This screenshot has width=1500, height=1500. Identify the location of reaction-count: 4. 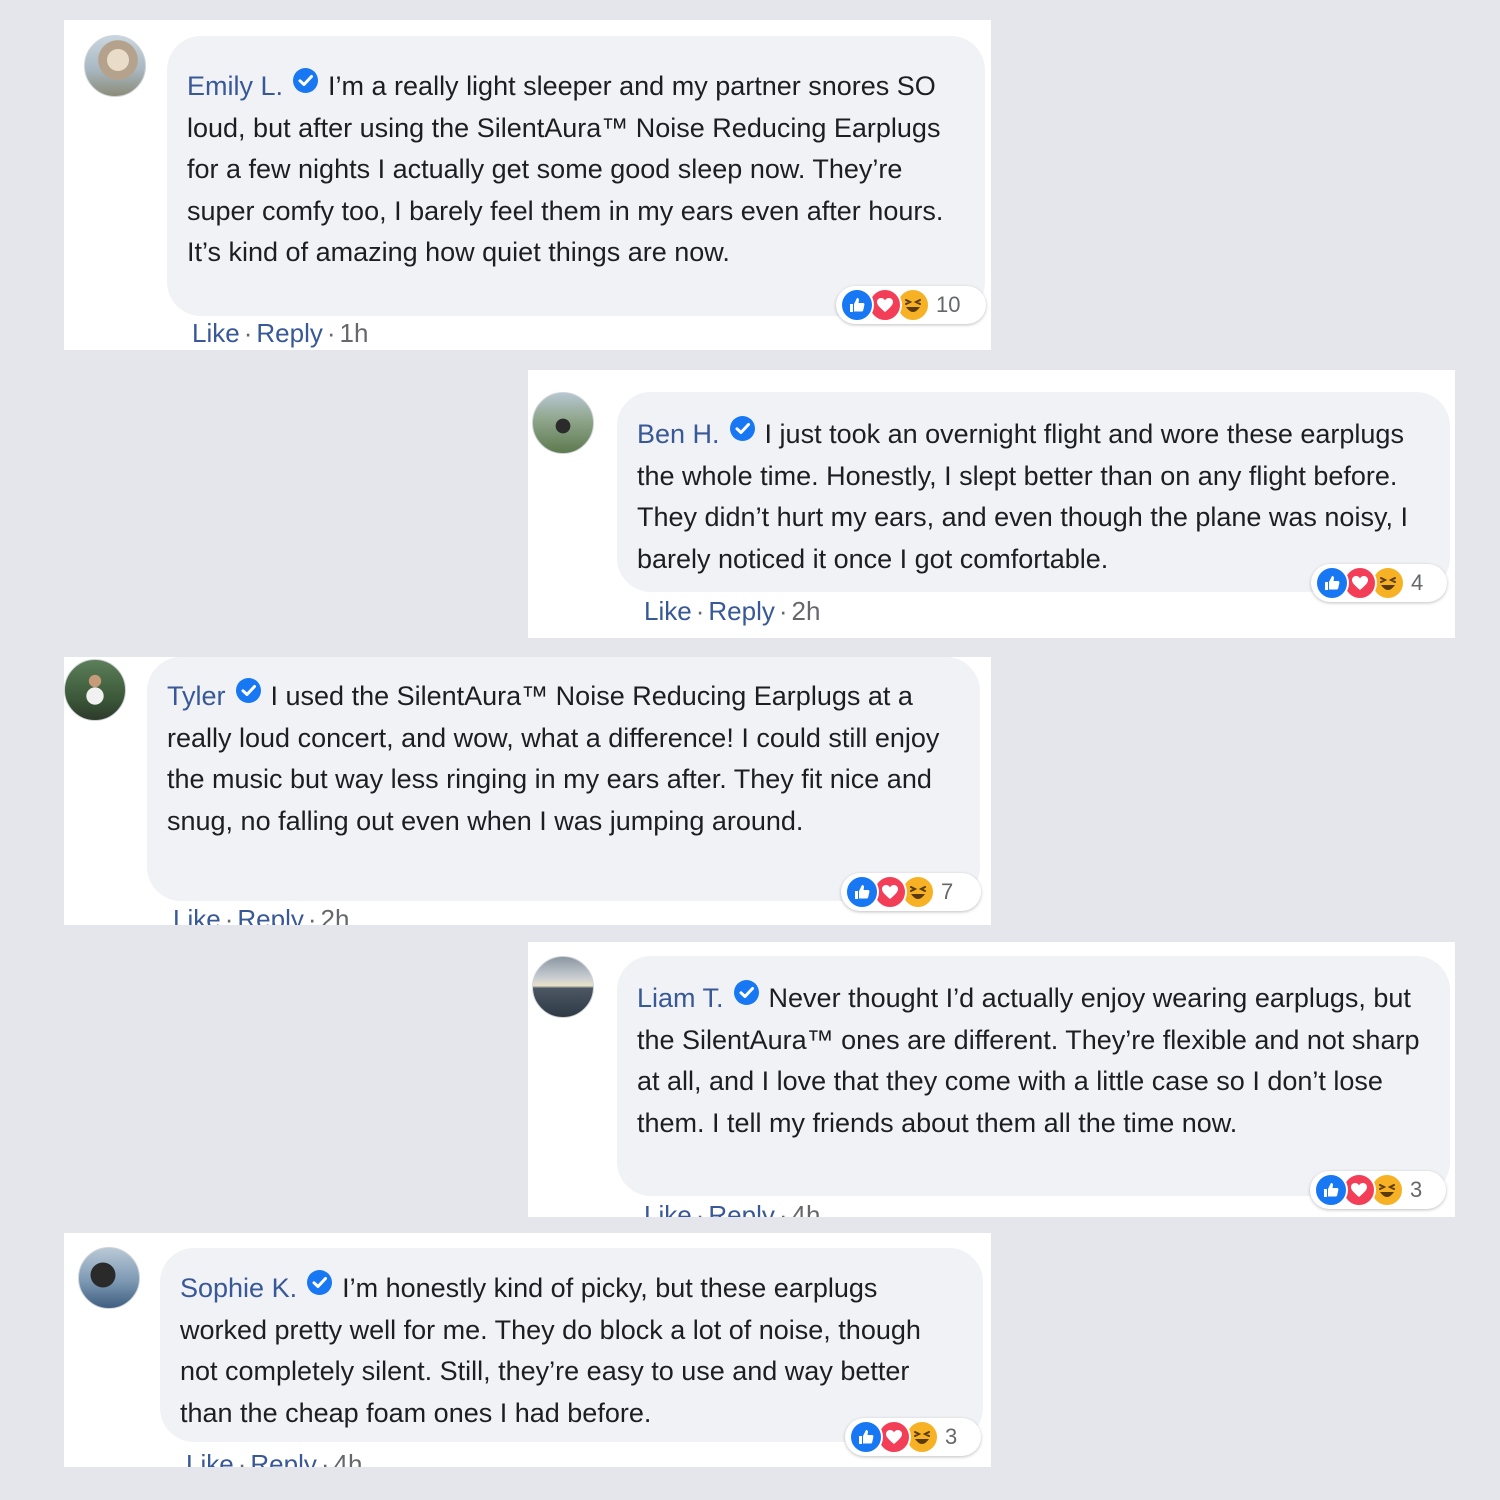
(1417, 582).